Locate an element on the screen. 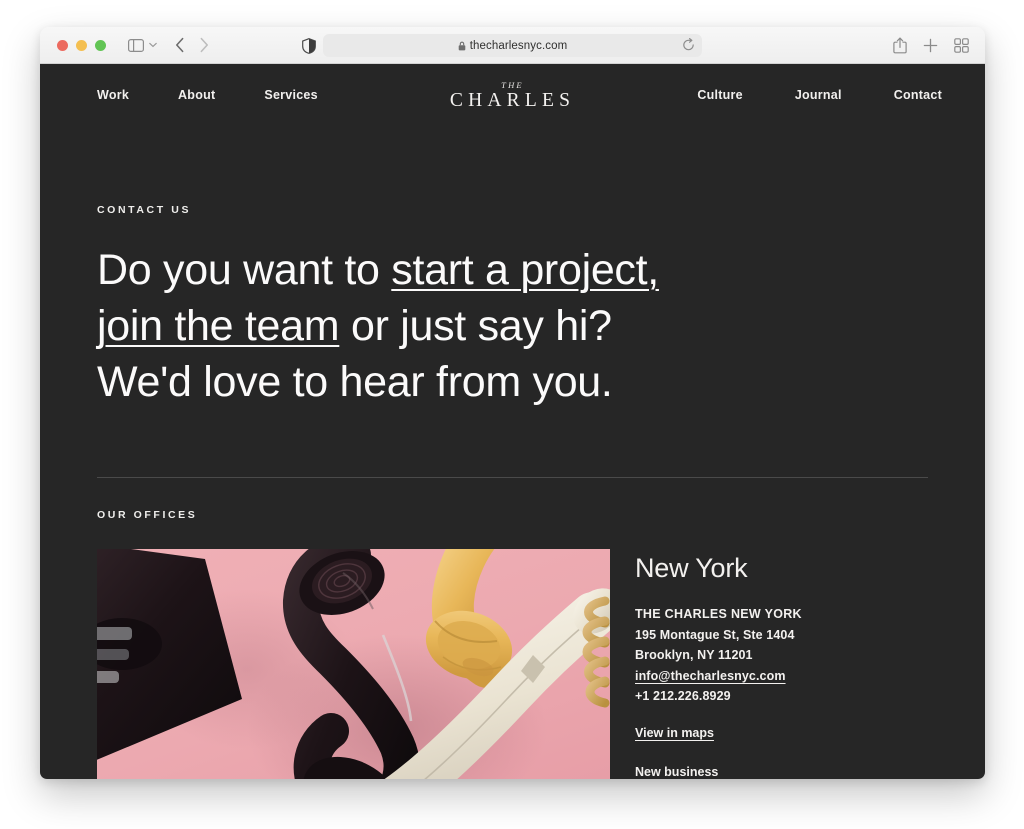 This screenshot has width=1024, height=829. back-arrow-icon is located at coordinates (180, 45).